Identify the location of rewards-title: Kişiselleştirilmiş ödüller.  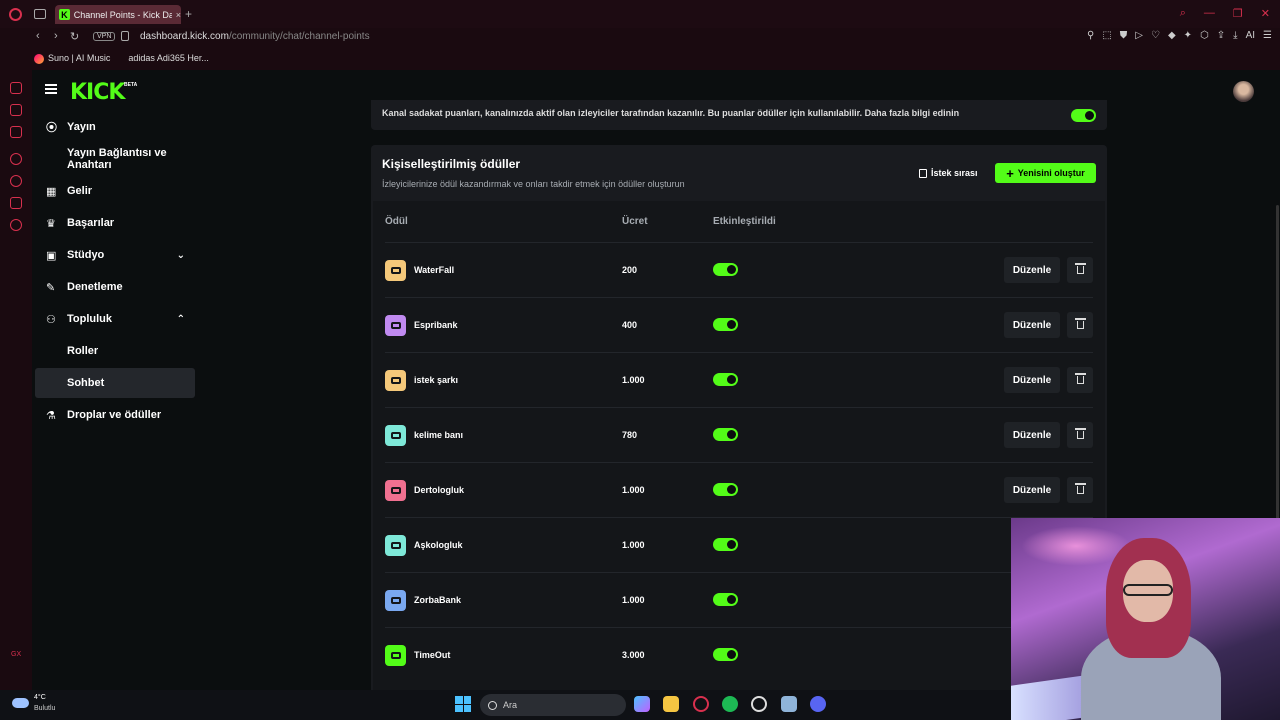
(451, 164).